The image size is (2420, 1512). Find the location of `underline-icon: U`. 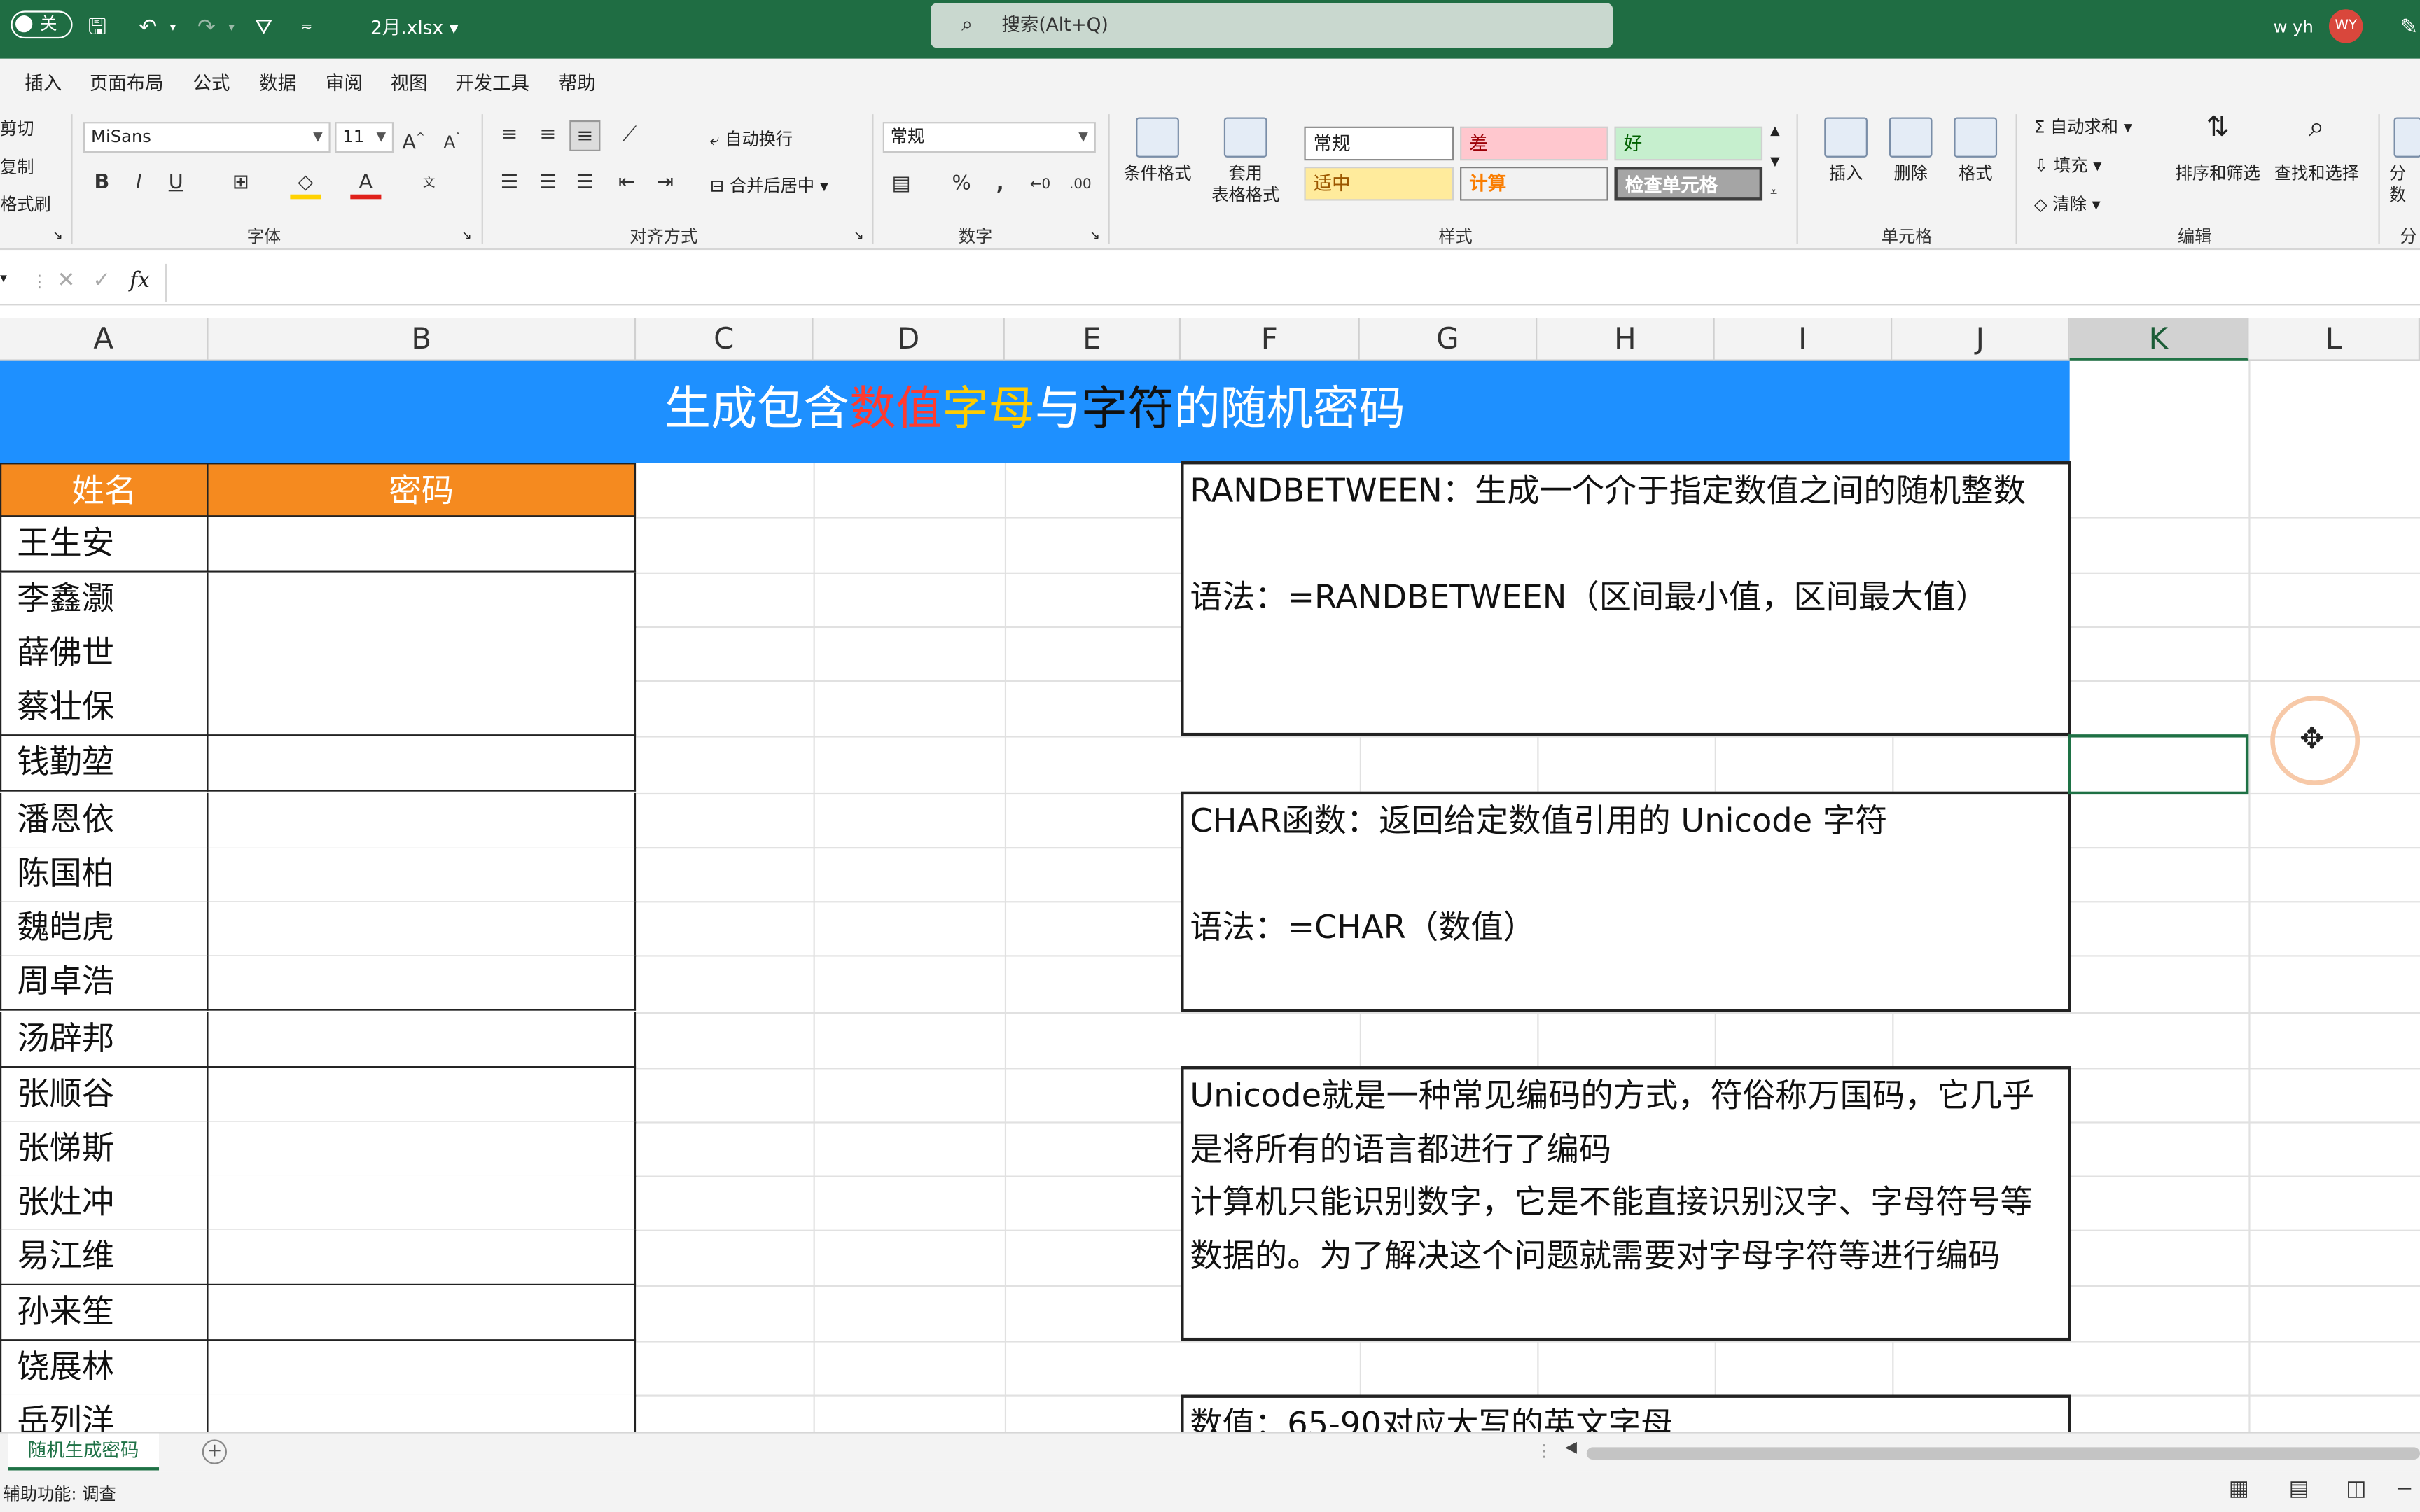

underline-icon: U is located at coordinates (175, 183).